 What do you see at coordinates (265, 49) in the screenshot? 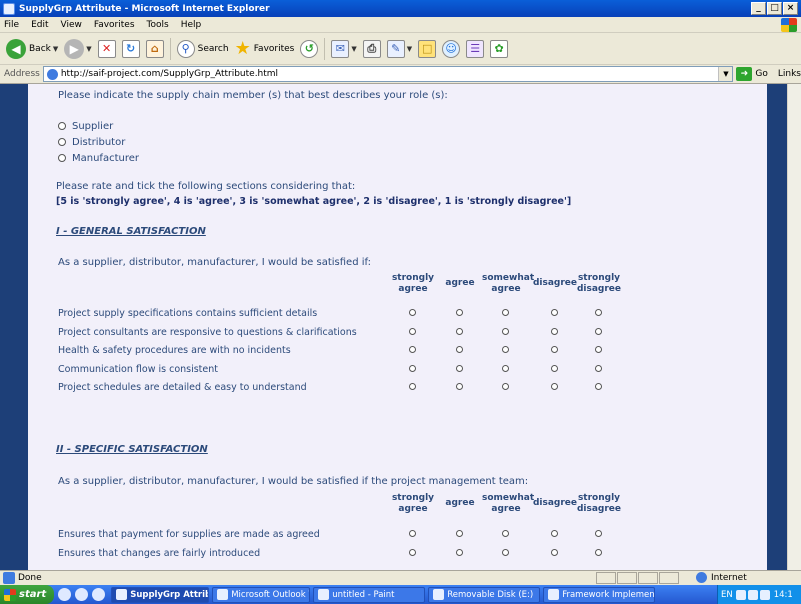
I see `favorites-button: ★ Favorites` at bounding box center [265, 49].